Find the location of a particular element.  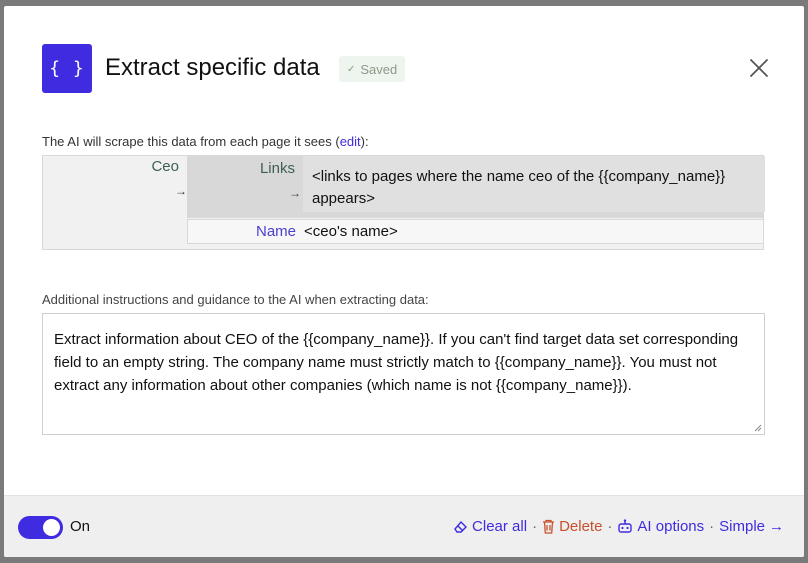

simple-mode-button: Simple → is located at coordinates (751, 526).